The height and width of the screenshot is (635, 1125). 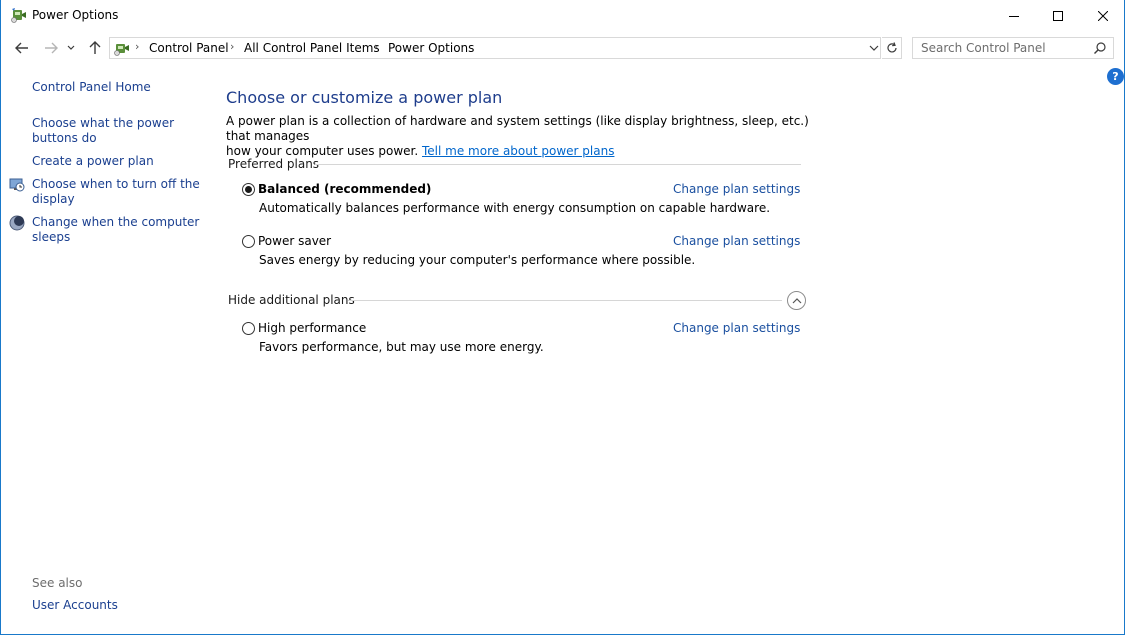 What do you see at coordinates (431, 48) in the screenshot?
I see `breadcrumb-power-options: Power Options` at bounding box center [431, 48].